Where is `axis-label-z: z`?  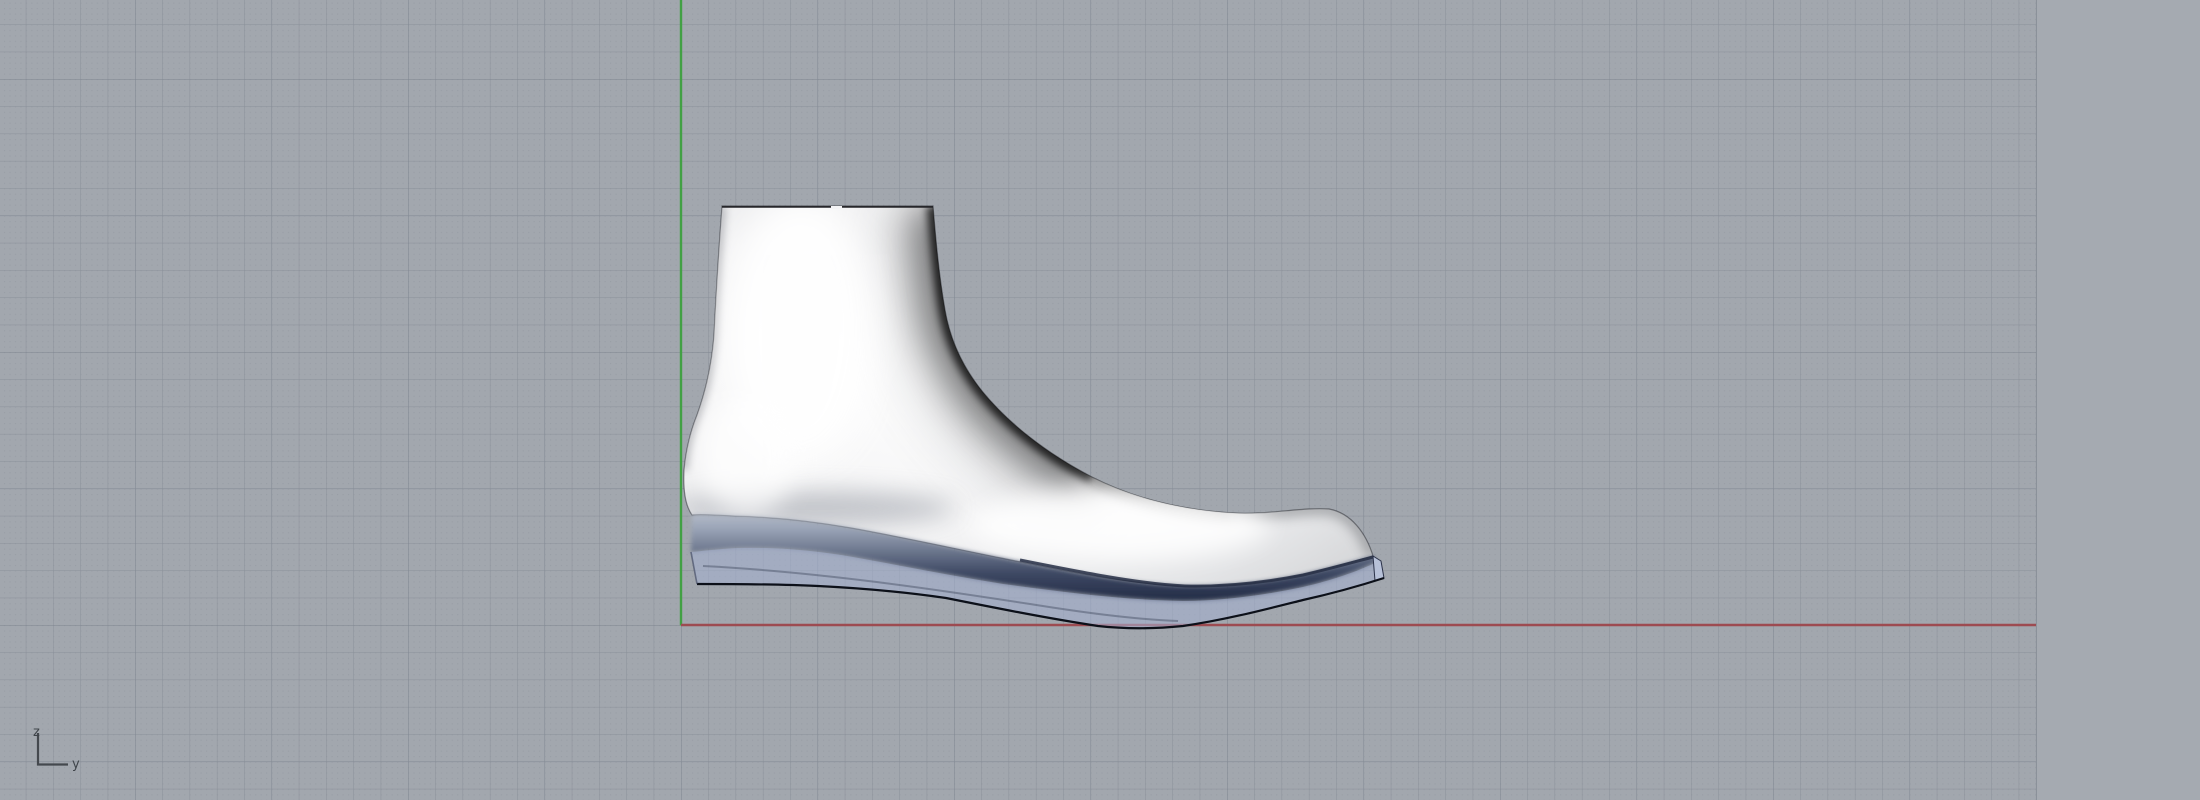 axis-label-z: z is located at coordinates (36, 732).